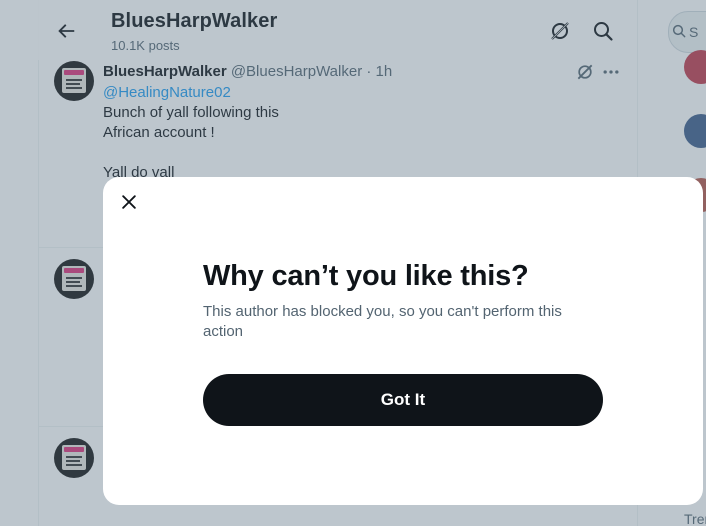  What do you see at coordinates (403, 400) in the screenshot?
I see `got-it-button: Got It` at bounding box center [403, 400].